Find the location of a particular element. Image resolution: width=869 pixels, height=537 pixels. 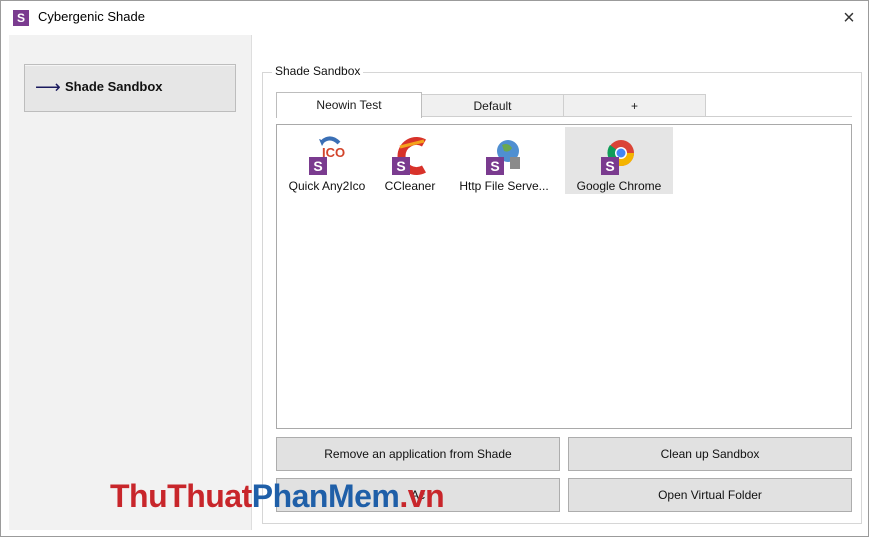

app-label: Google Chrome is located at coordinates (619, 186).